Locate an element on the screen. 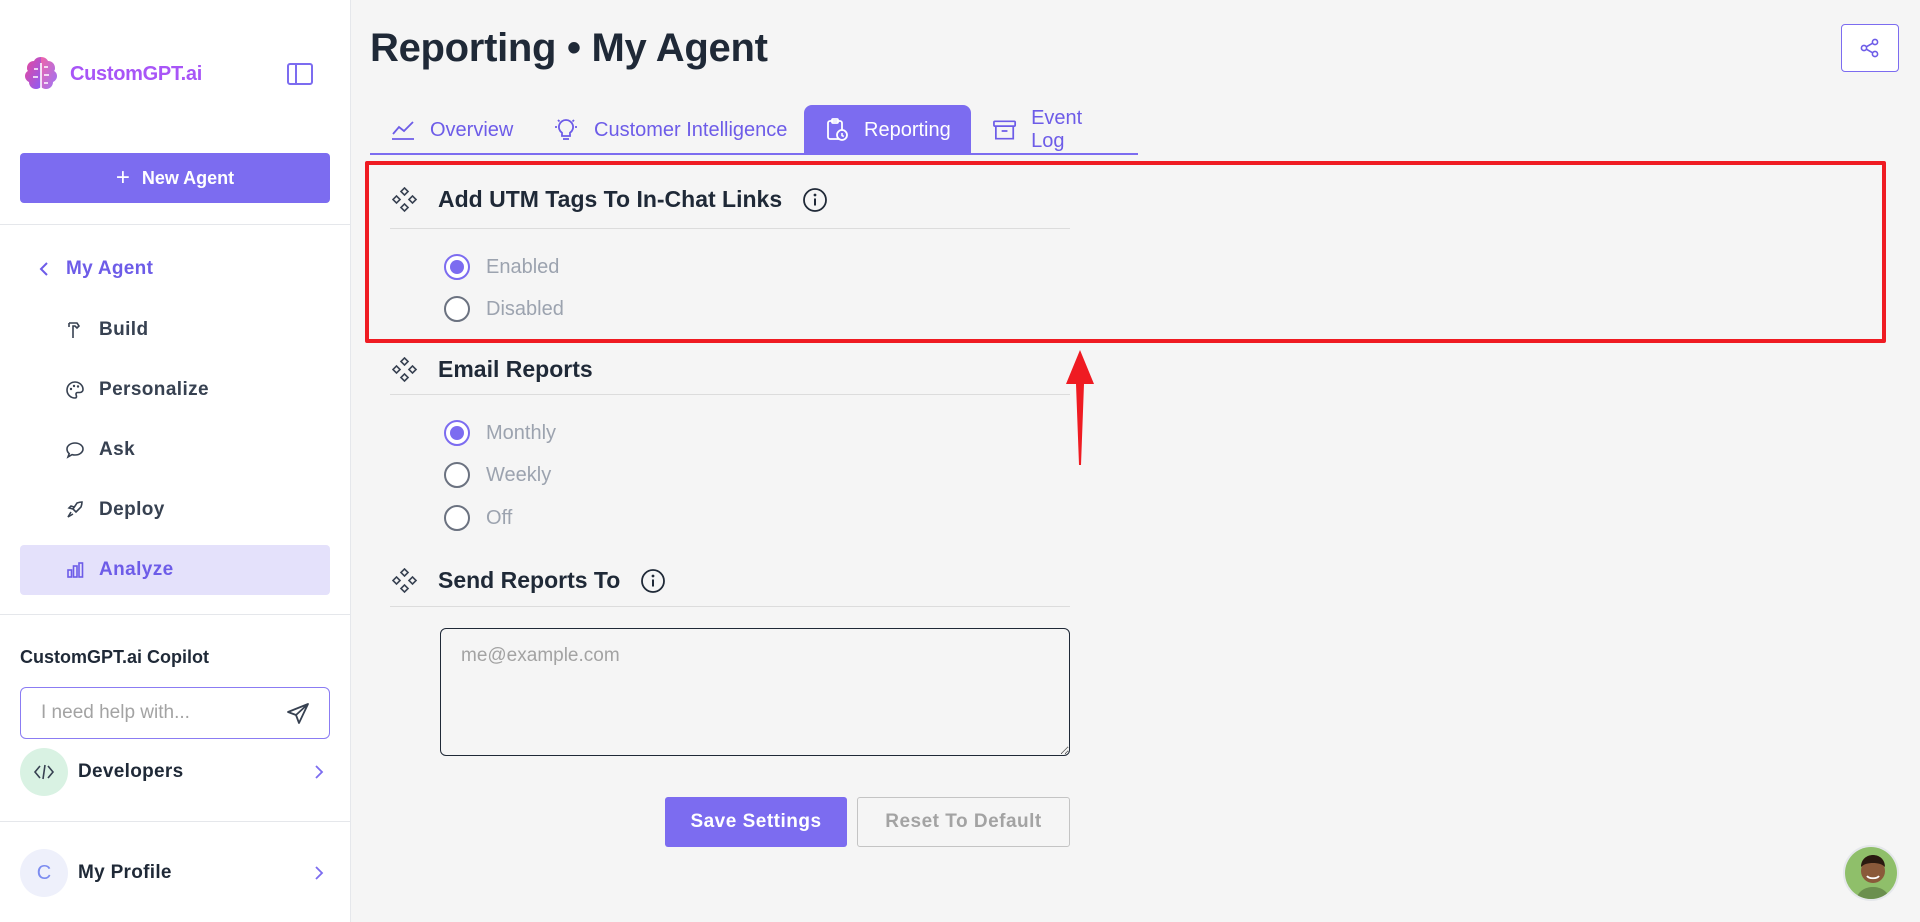  send-icon is located at coordinates (298, 716).